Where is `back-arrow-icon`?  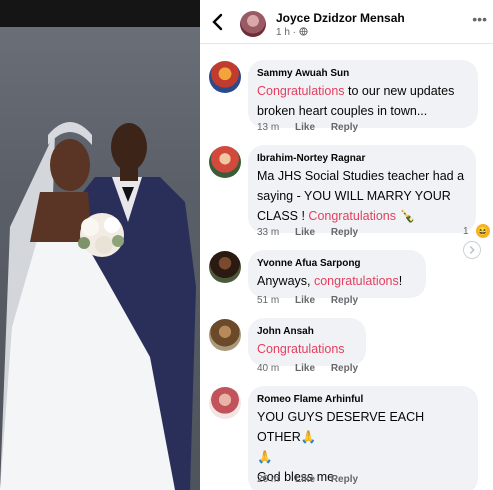 back-arrow-icon is located at coordinates (217, 22).